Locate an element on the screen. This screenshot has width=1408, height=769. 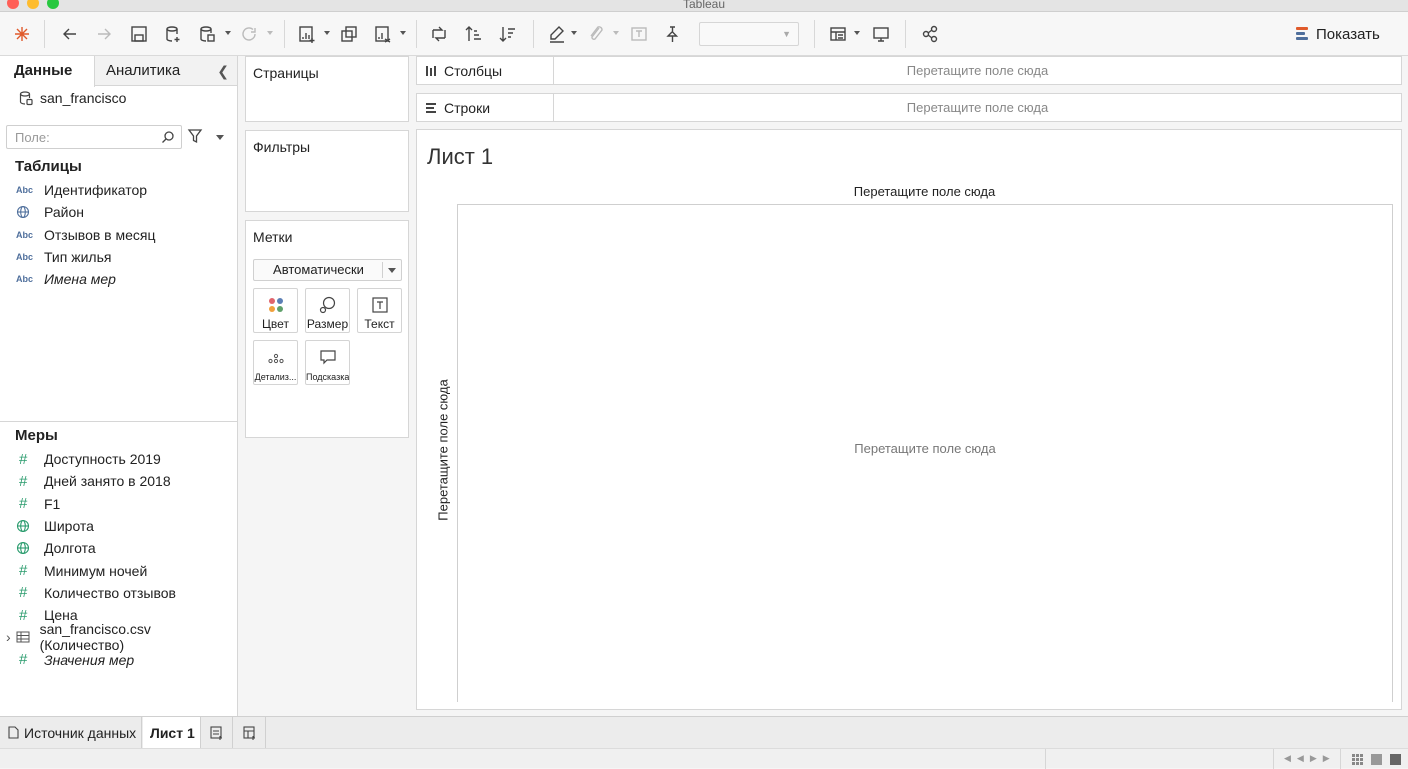
filter-icon is located at coordinates (195, 136).